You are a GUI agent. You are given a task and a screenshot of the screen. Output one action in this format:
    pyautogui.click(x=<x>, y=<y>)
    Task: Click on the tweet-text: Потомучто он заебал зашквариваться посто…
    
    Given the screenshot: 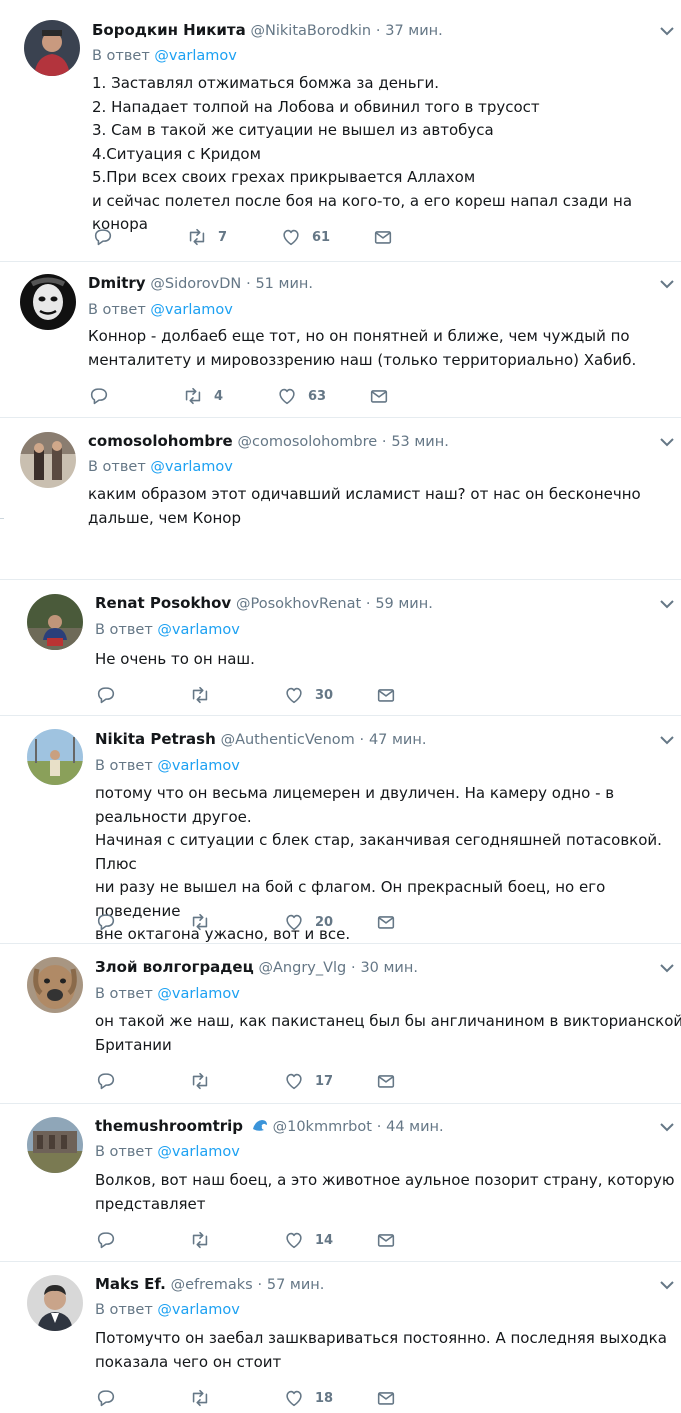 What is the action you would take?
    pyautogui.click(x=381, y=1350)
    